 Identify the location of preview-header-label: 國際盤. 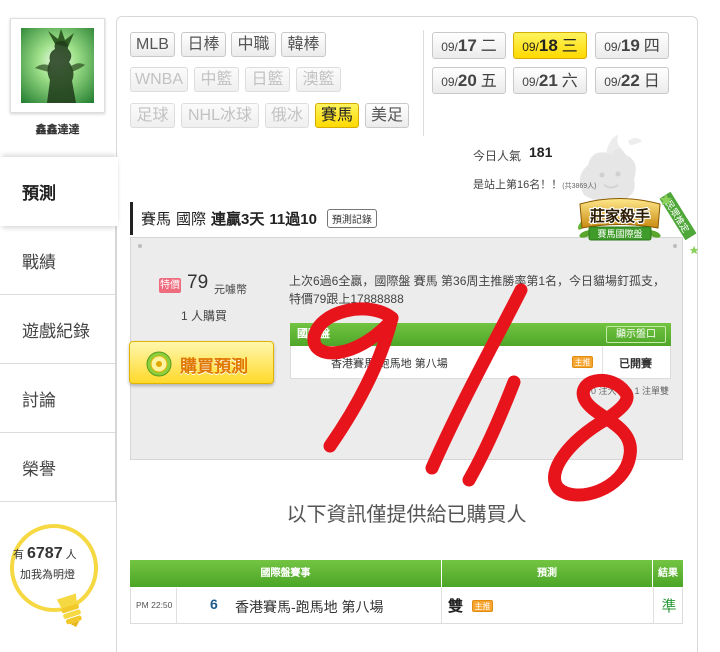
(313, 334).